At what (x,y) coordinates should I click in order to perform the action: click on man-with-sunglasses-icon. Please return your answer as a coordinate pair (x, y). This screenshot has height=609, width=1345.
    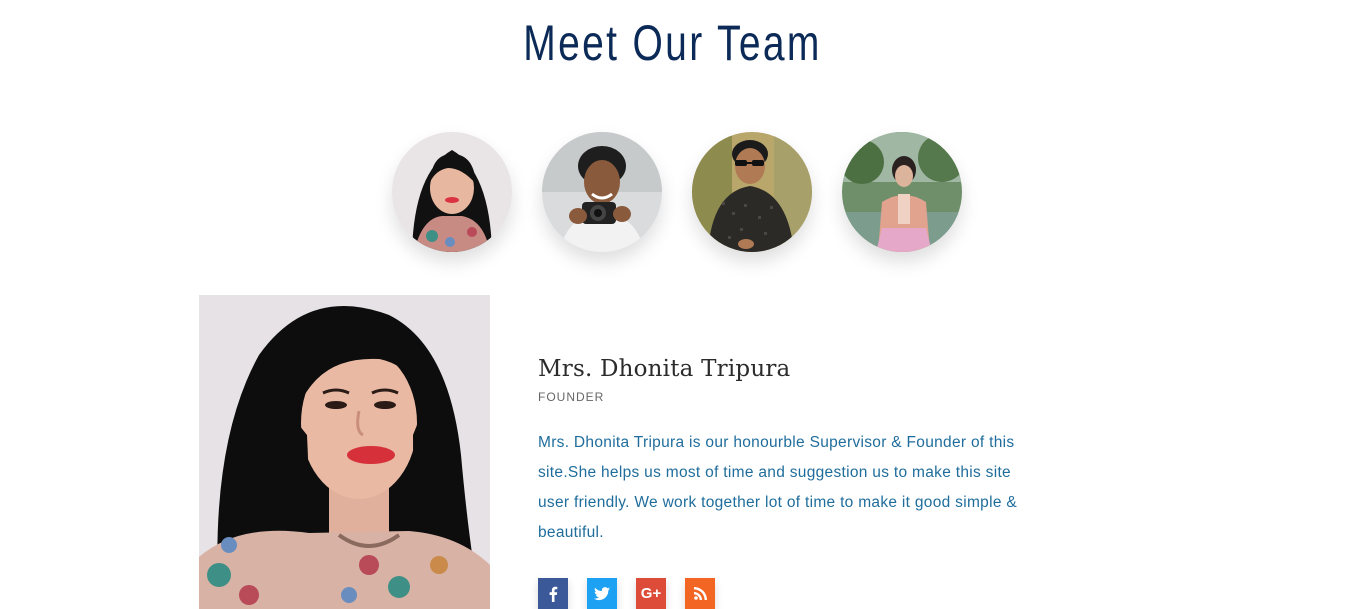
    Looking at the image, I should click on (752, 192).